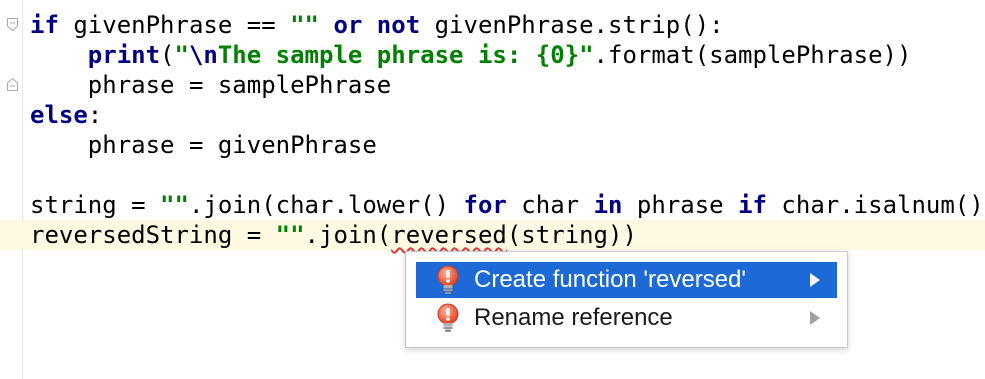 The width and height of the screenshot is (985, 379). Describe the element at coordinates (181, 55) in the screenshot. I see `code-string: "` at that location.